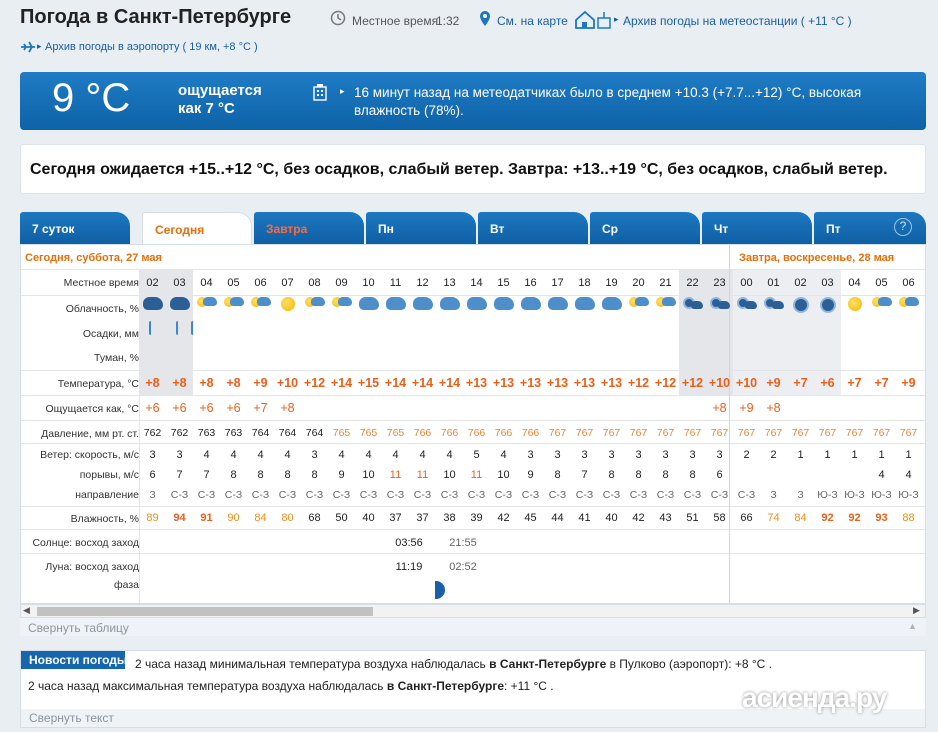 The height and width of the screenshot is (732, 938). I want to click on feels-cell: +6, so click(233, 408).